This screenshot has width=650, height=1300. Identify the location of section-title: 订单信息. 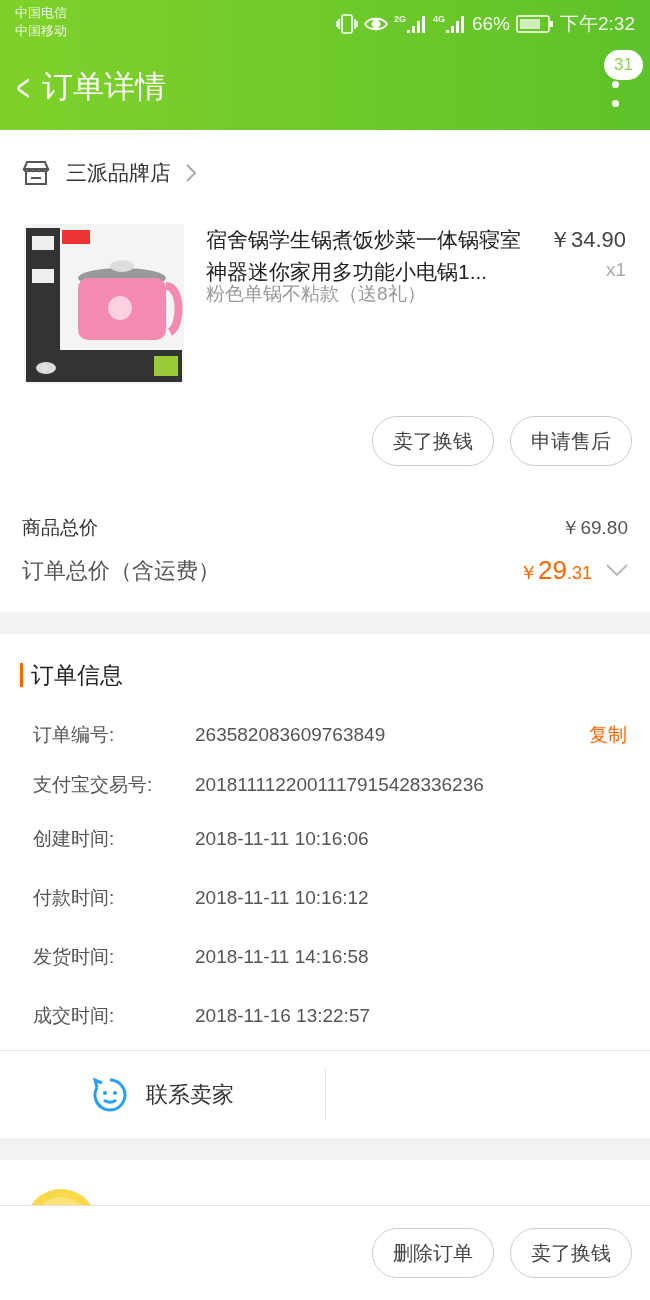
(77, 675).